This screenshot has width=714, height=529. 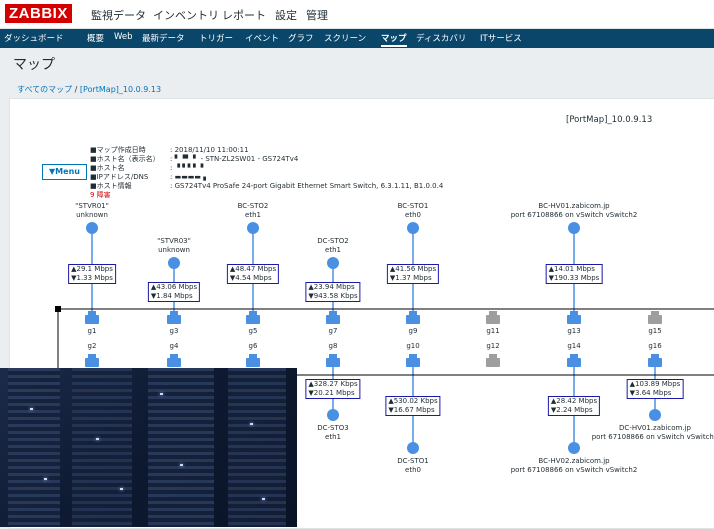 I want to click on traffic-box: ▲48.47 Mbps ▼4.54 Mbps, so click(x=253, y=274).